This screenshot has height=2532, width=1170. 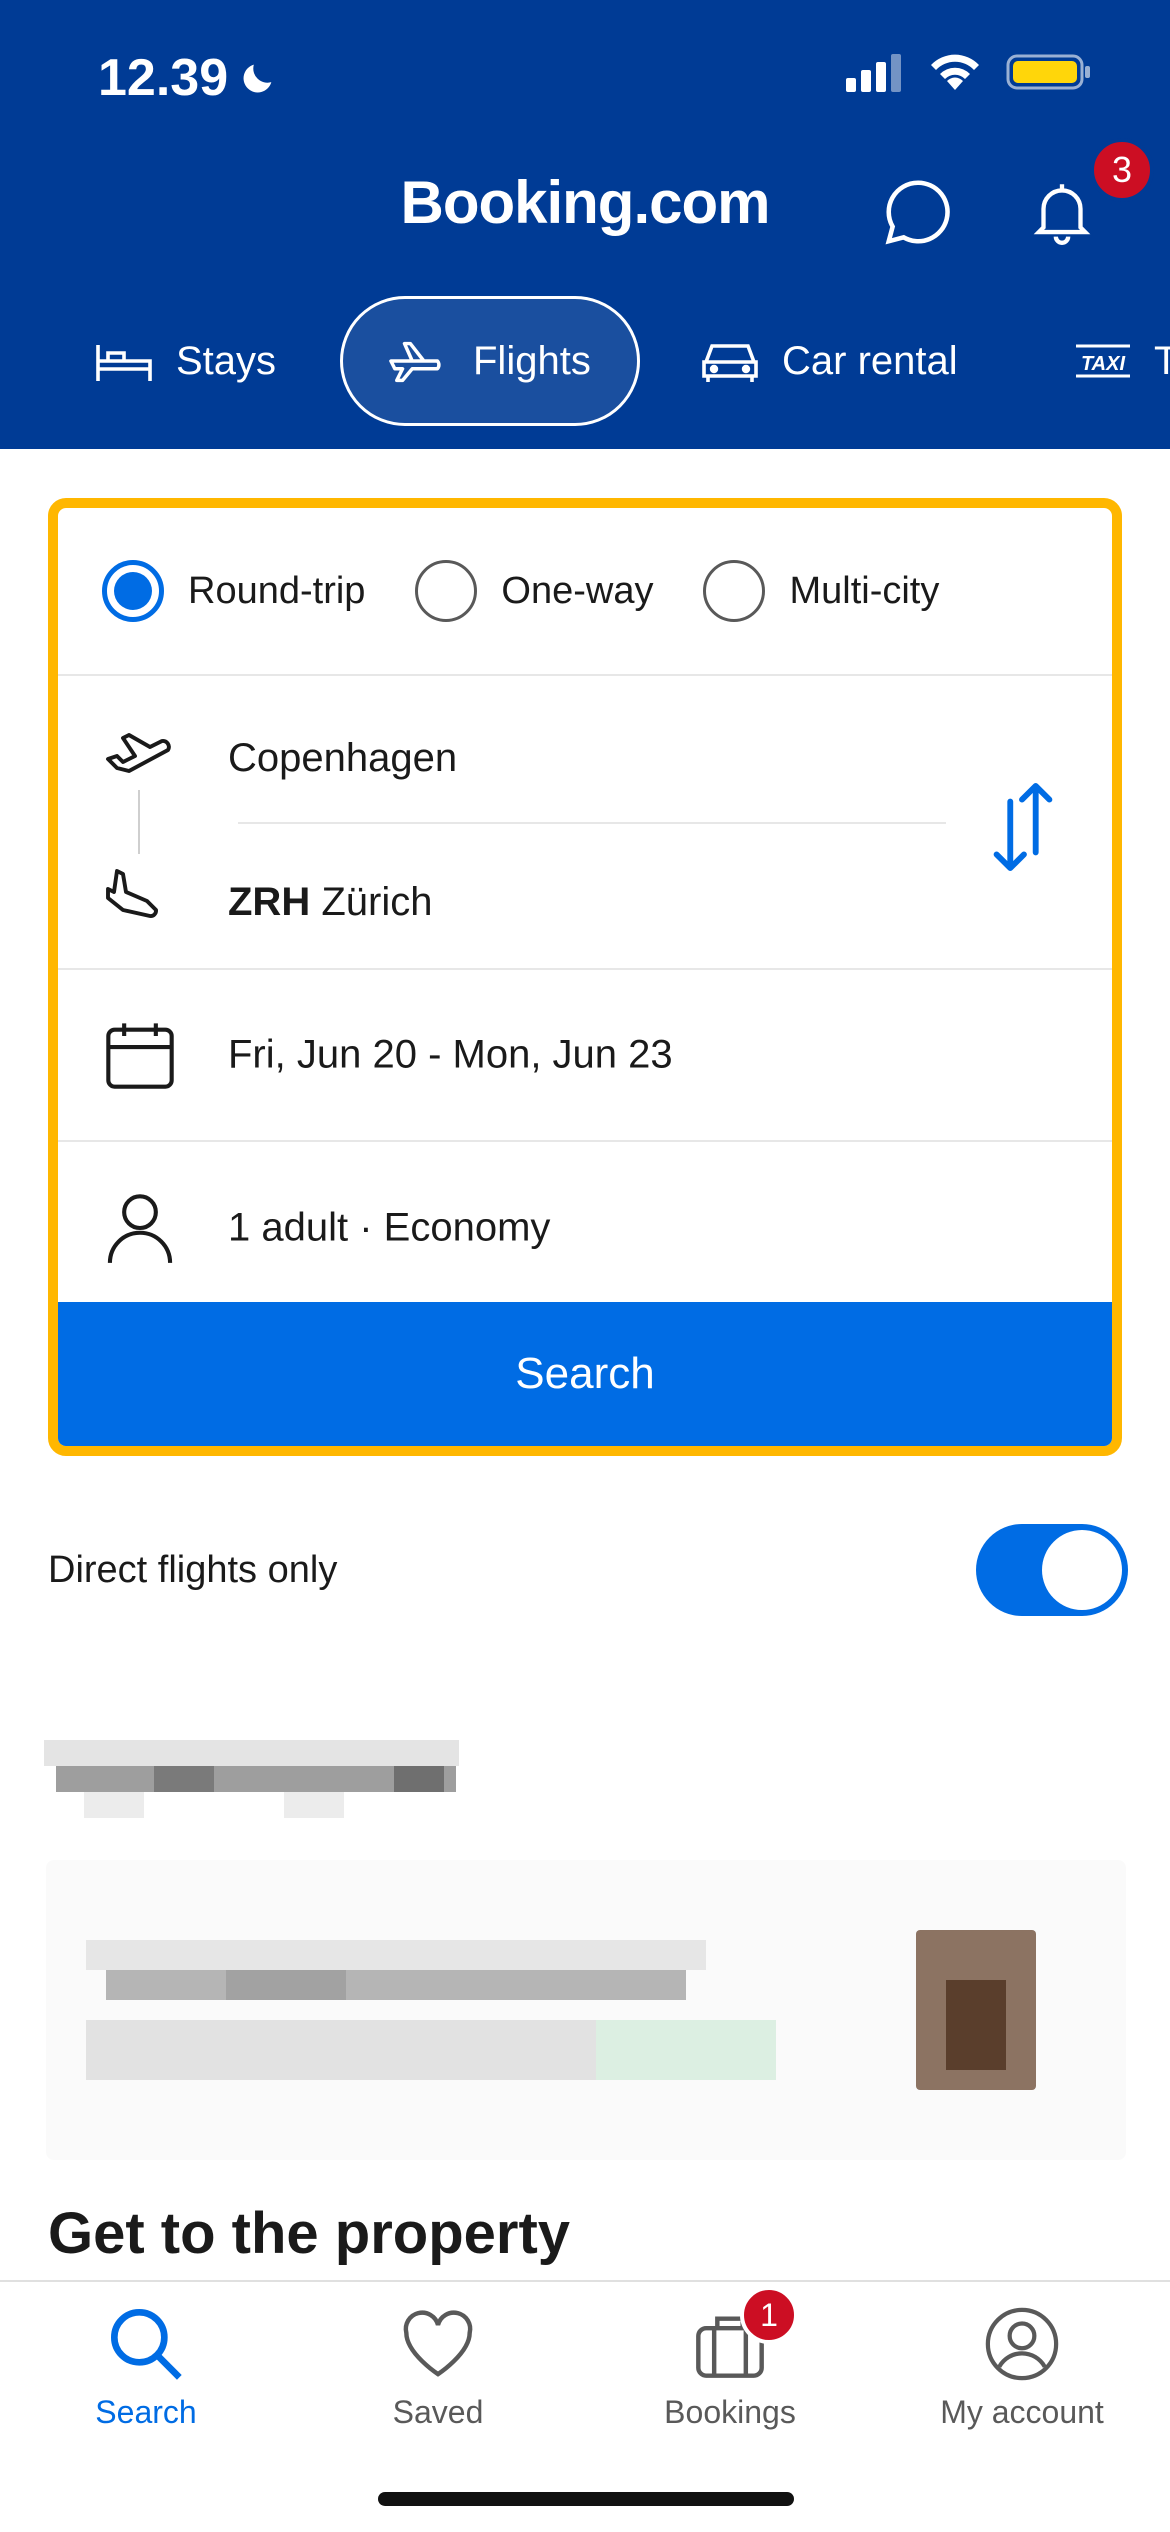 I want to click on round-trip-option: Round-trip, so click(x=233, y=591).